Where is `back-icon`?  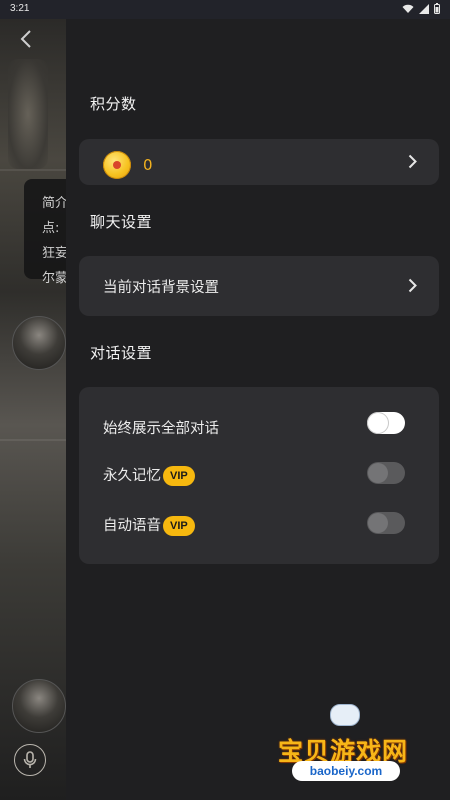 back-icon is located at coordinates (25, 39).